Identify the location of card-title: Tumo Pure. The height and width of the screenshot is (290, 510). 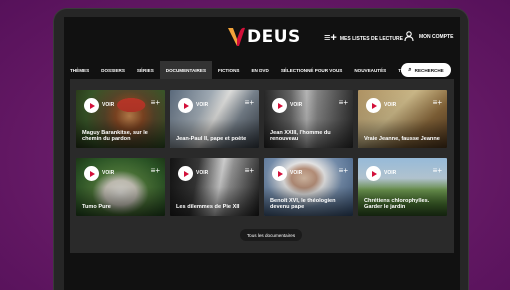
(96, 207).